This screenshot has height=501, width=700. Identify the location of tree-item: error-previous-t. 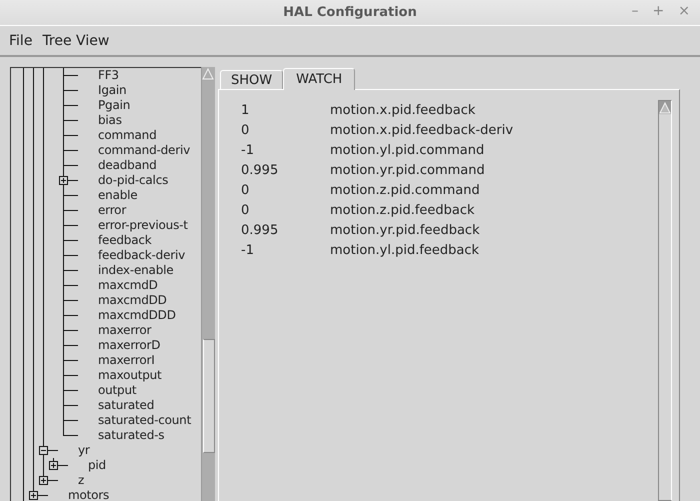
(143, 225).